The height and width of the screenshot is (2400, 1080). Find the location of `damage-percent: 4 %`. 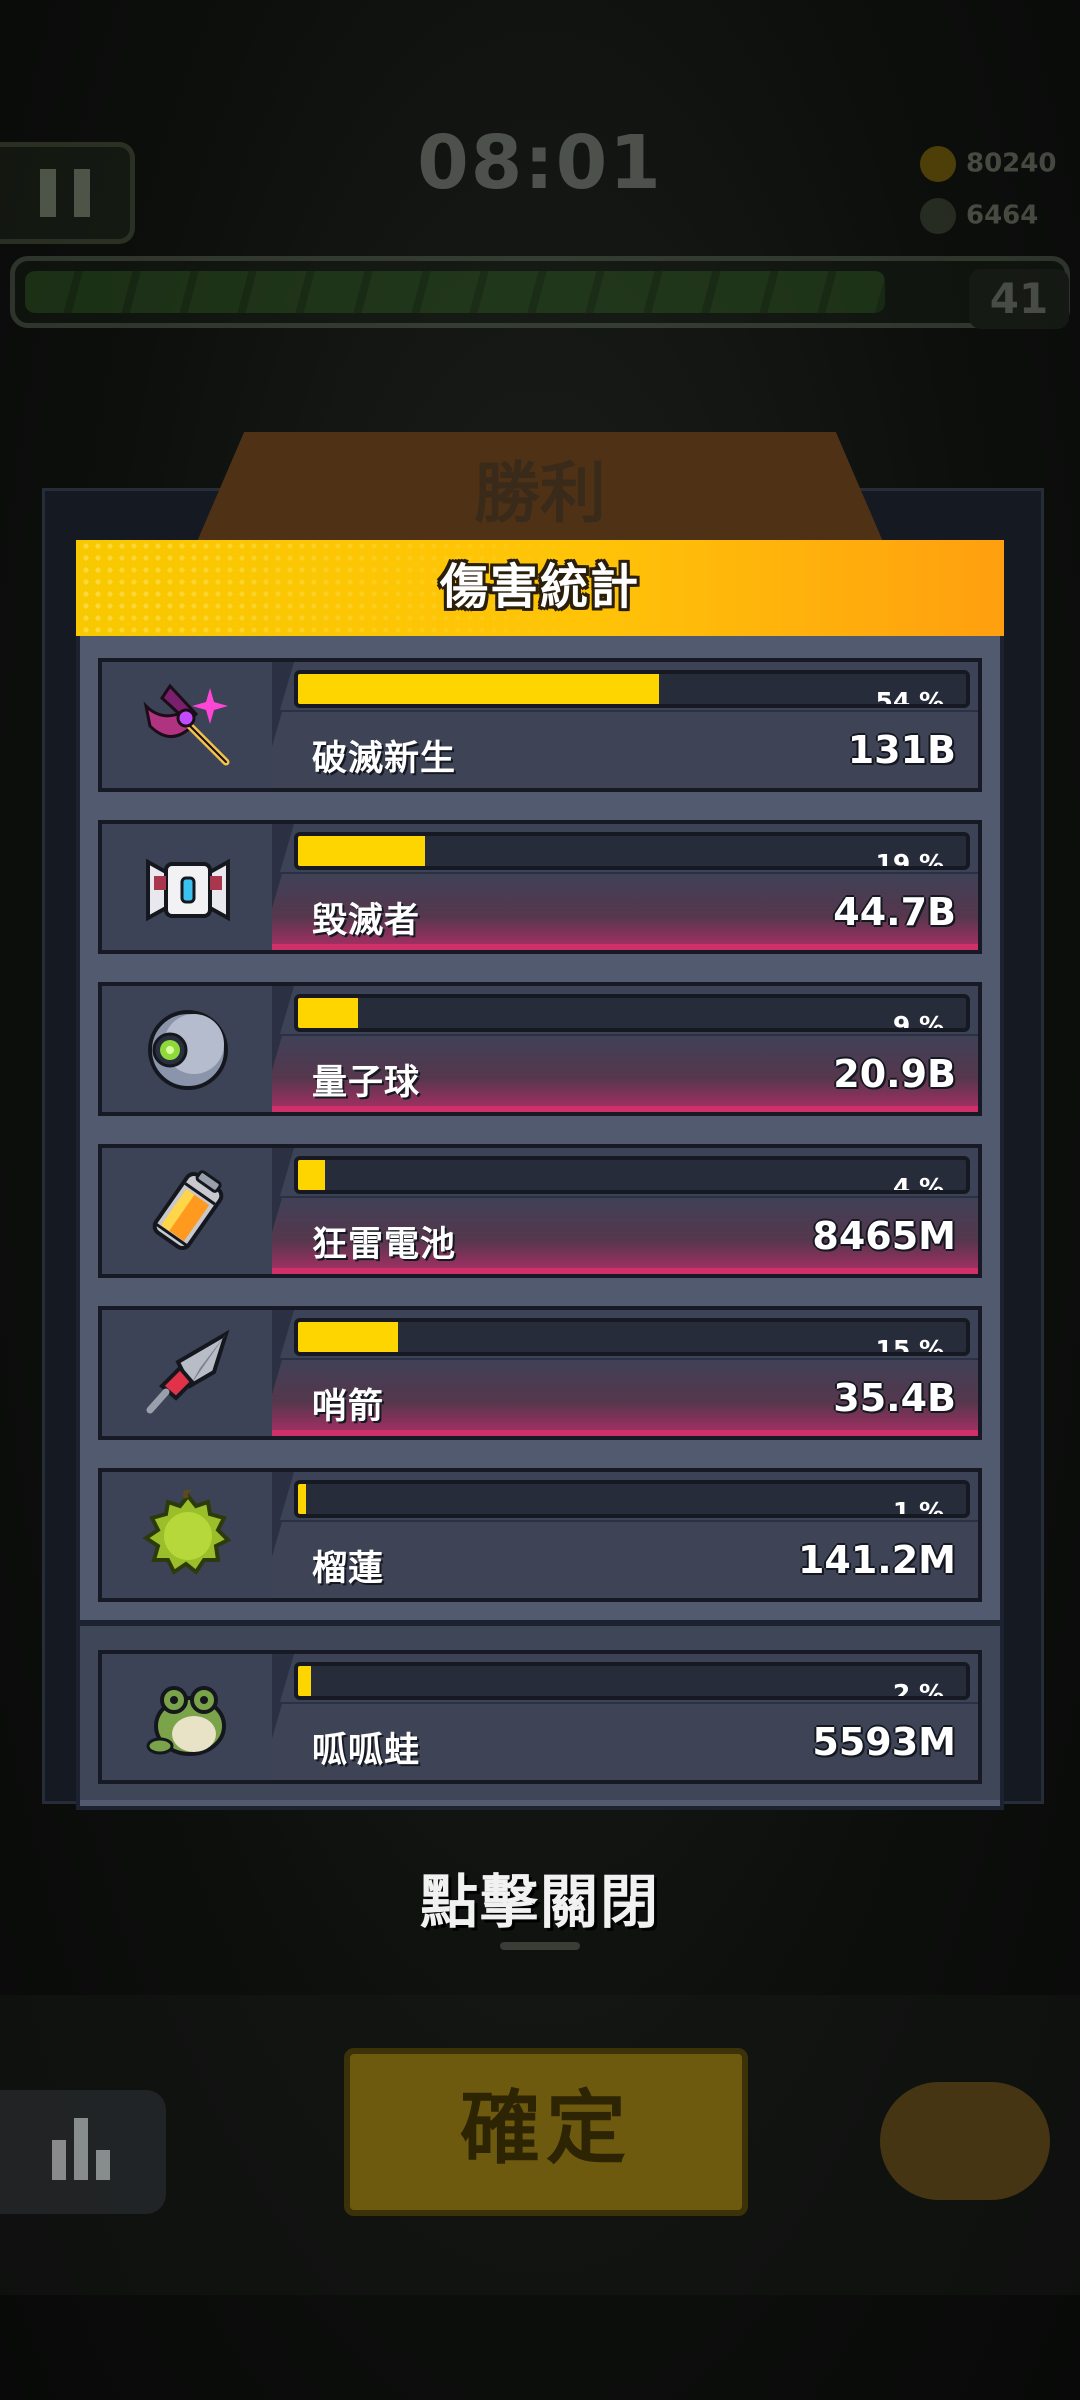

damage-percent: 4 % is located at coordinates (918, 1183).